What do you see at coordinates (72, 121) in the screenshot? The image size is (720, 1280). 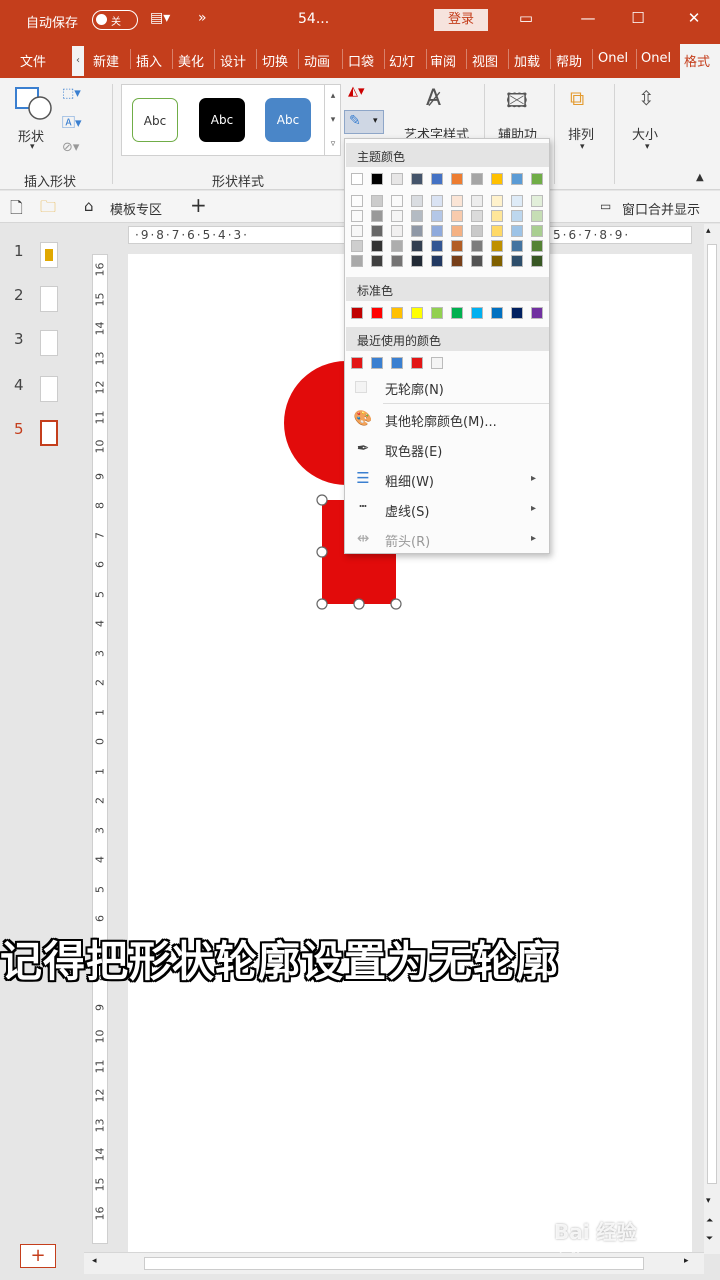 I see `text-box-icon: 🄰▾` at bounding box center [72, 121].